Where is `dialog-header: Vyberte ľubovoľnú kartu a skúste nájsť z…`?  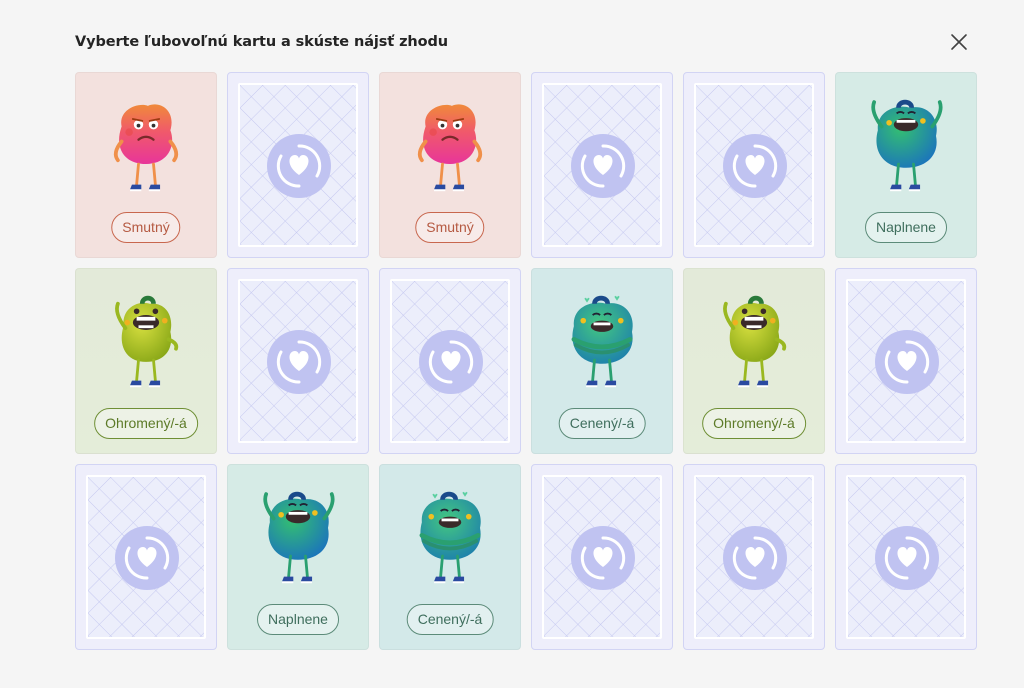
dialog-header: Vyberte ľubovoľnú kartu a skúste nájsť z… is located at coordinates (529, 42).